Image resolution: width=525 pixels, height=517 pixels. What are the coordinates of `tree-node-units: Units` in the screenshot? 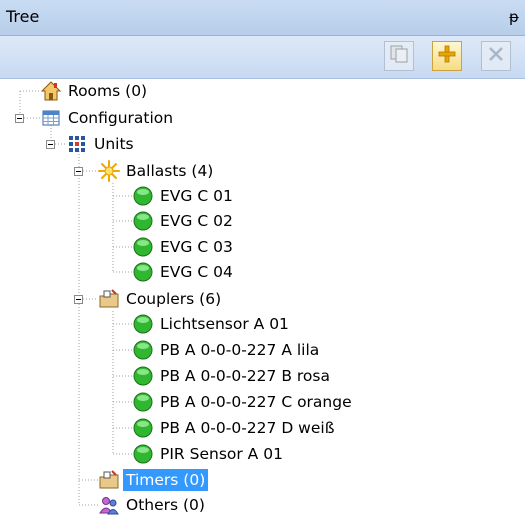 It's located at (101, 144).